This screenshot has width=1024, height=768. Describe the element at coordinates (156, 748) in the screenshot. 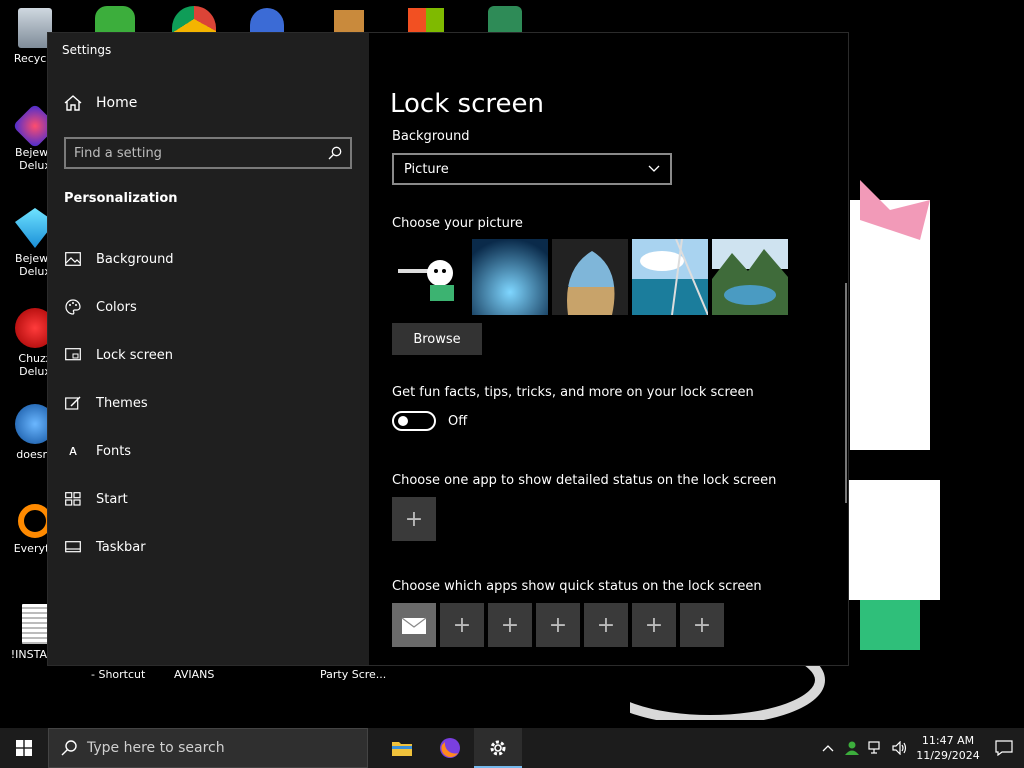

I see `taskbar-search-placeholder: Type here to search` at that location.